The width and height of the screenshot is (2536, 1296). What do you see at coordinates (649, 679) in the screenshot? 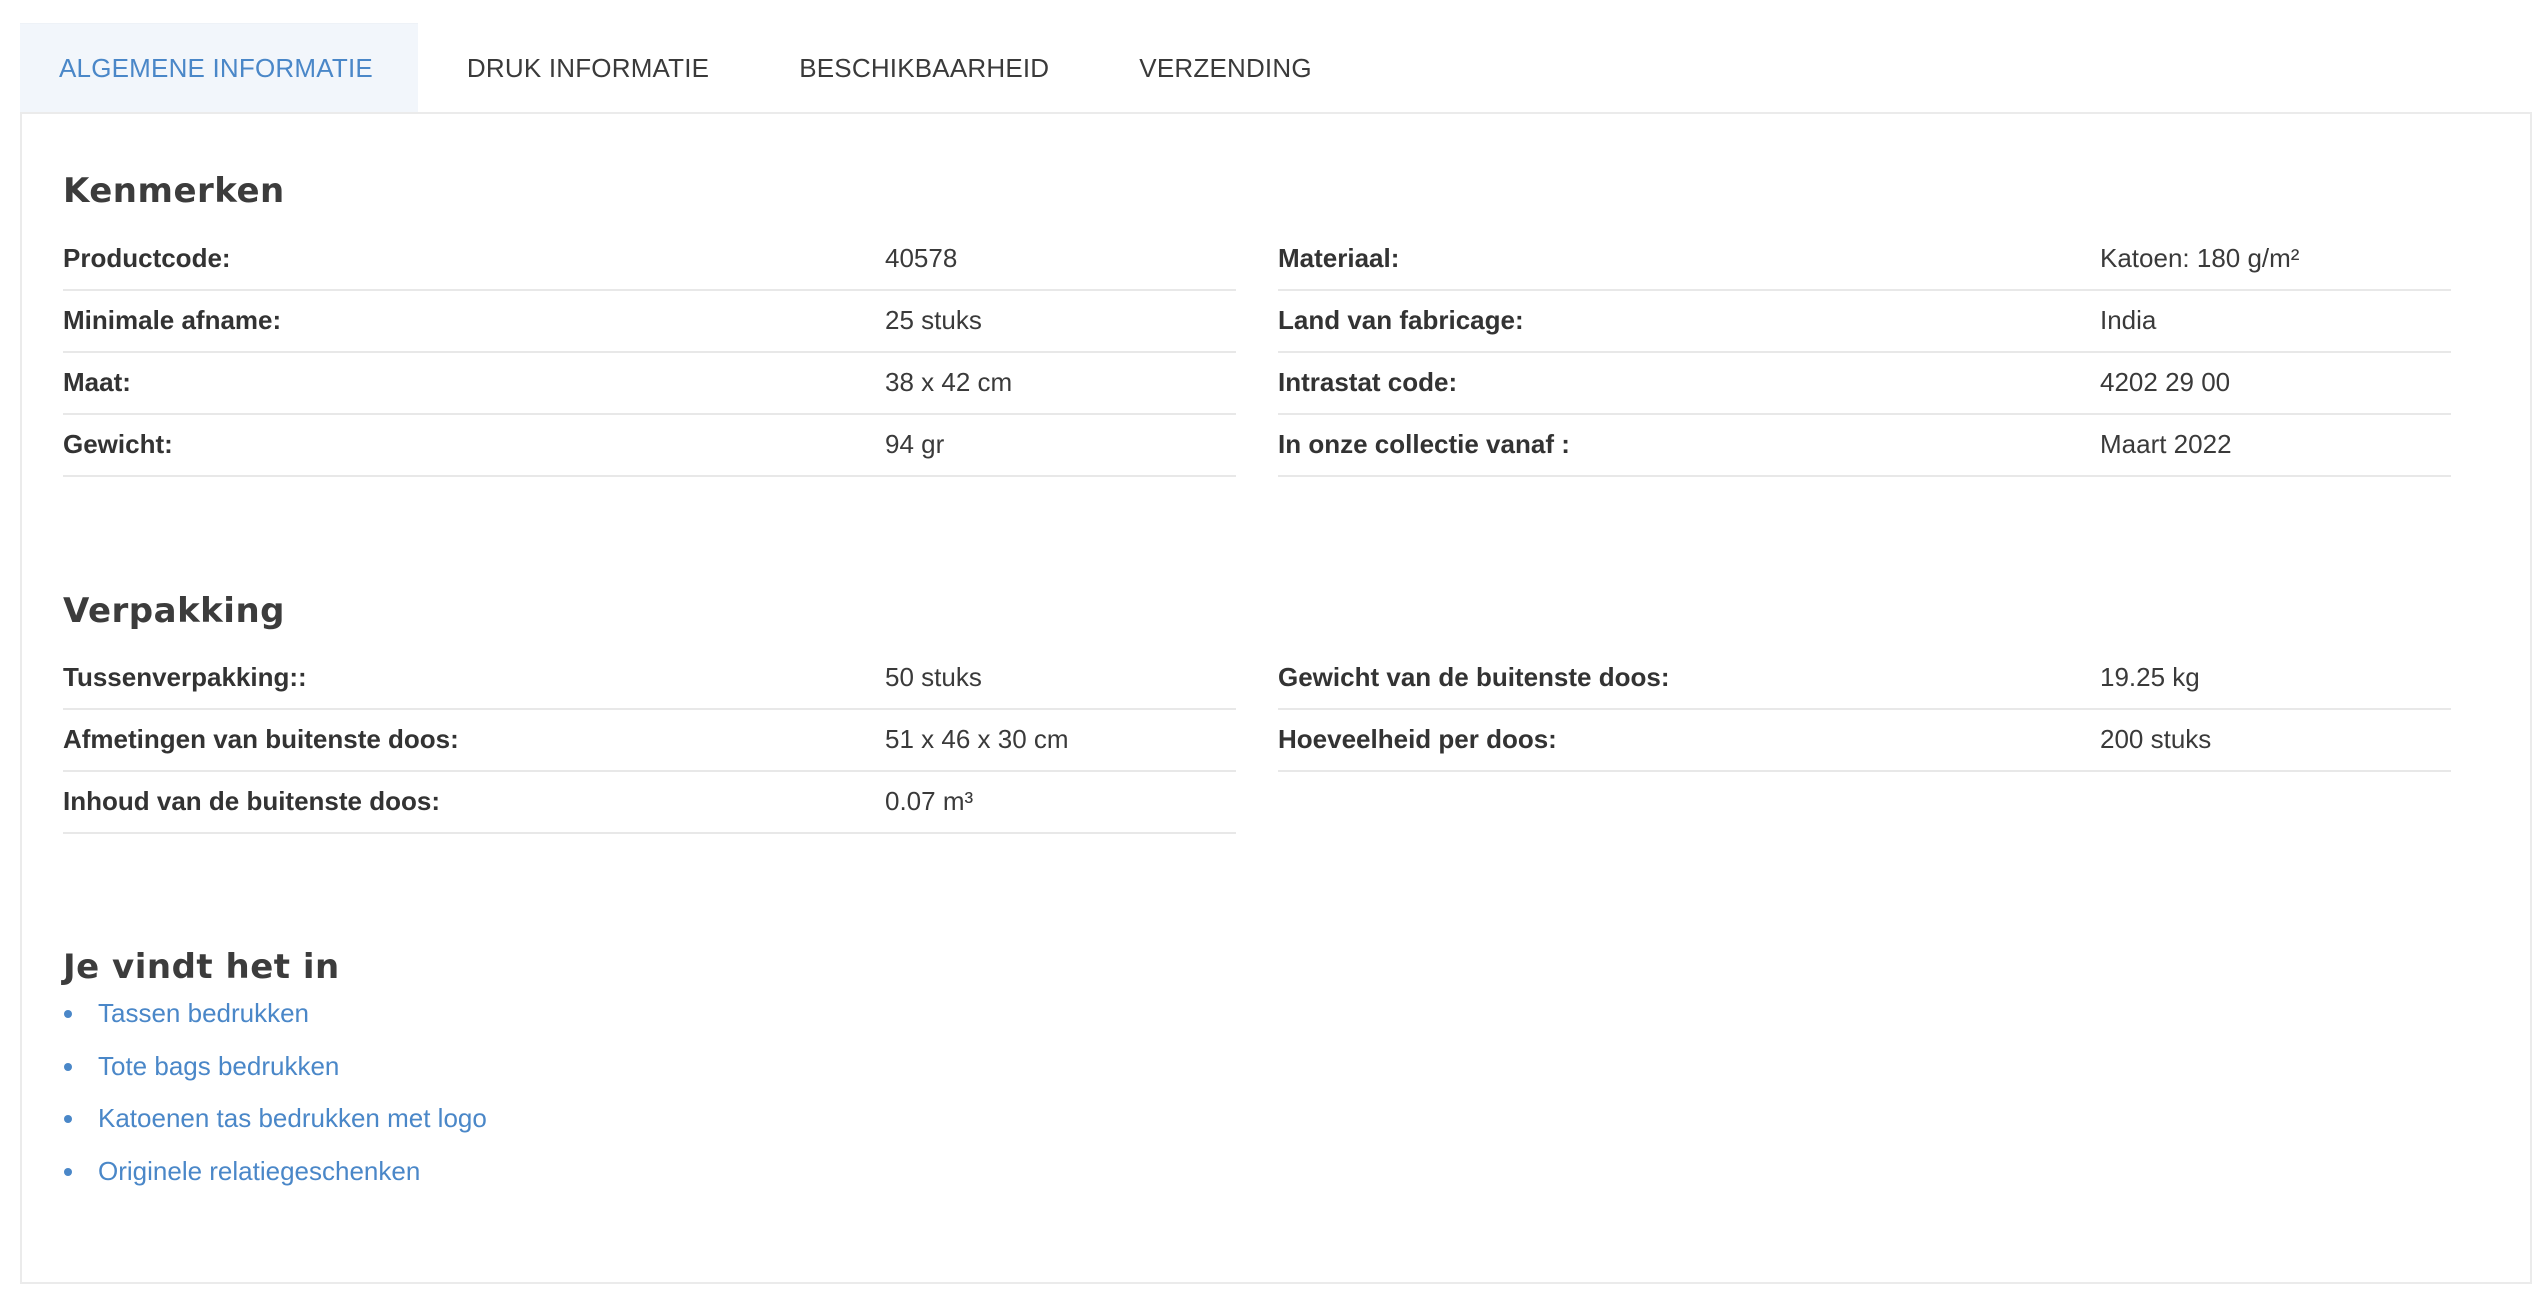
I see `spec-row: Tussenverpakking:: 50 stuks` at bounding box center [649, 679].